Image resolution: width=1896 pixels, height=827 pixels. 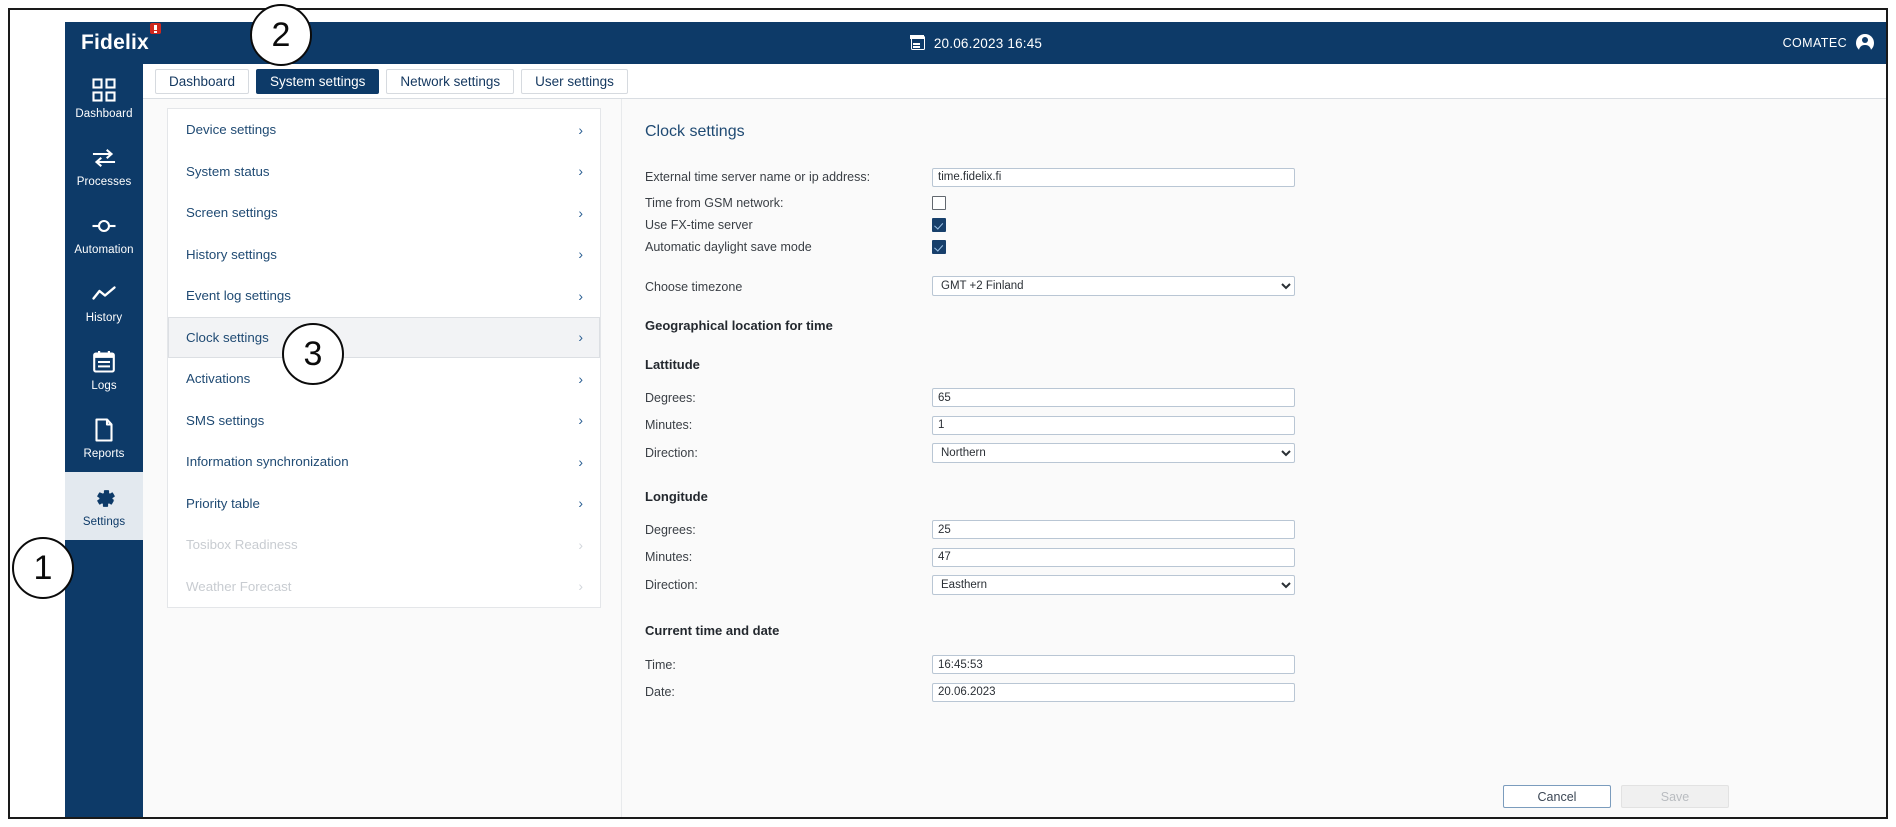 I want to click on daylight-save-checkbox, so click(x=939, y=247).